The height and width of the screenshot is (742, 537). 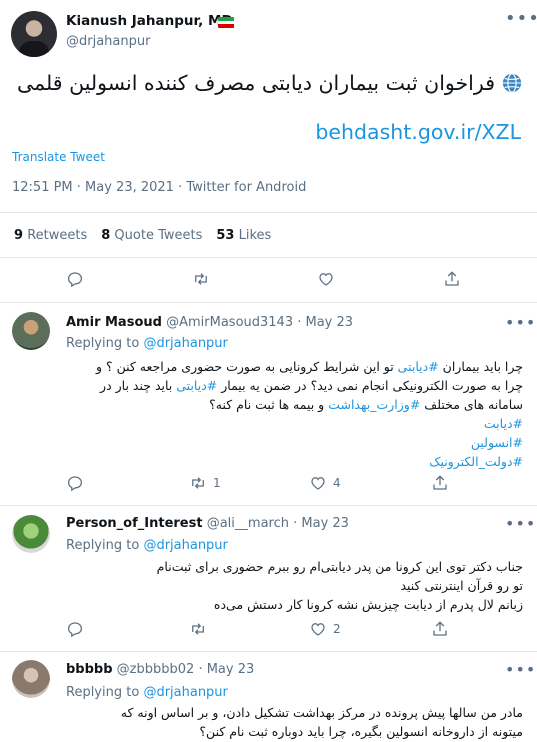 What do you see at coordinates (476, 461) in the screenshot?
I see `hashtag-link: #دولت_الکترونیک` at bounding box center [476, 461].